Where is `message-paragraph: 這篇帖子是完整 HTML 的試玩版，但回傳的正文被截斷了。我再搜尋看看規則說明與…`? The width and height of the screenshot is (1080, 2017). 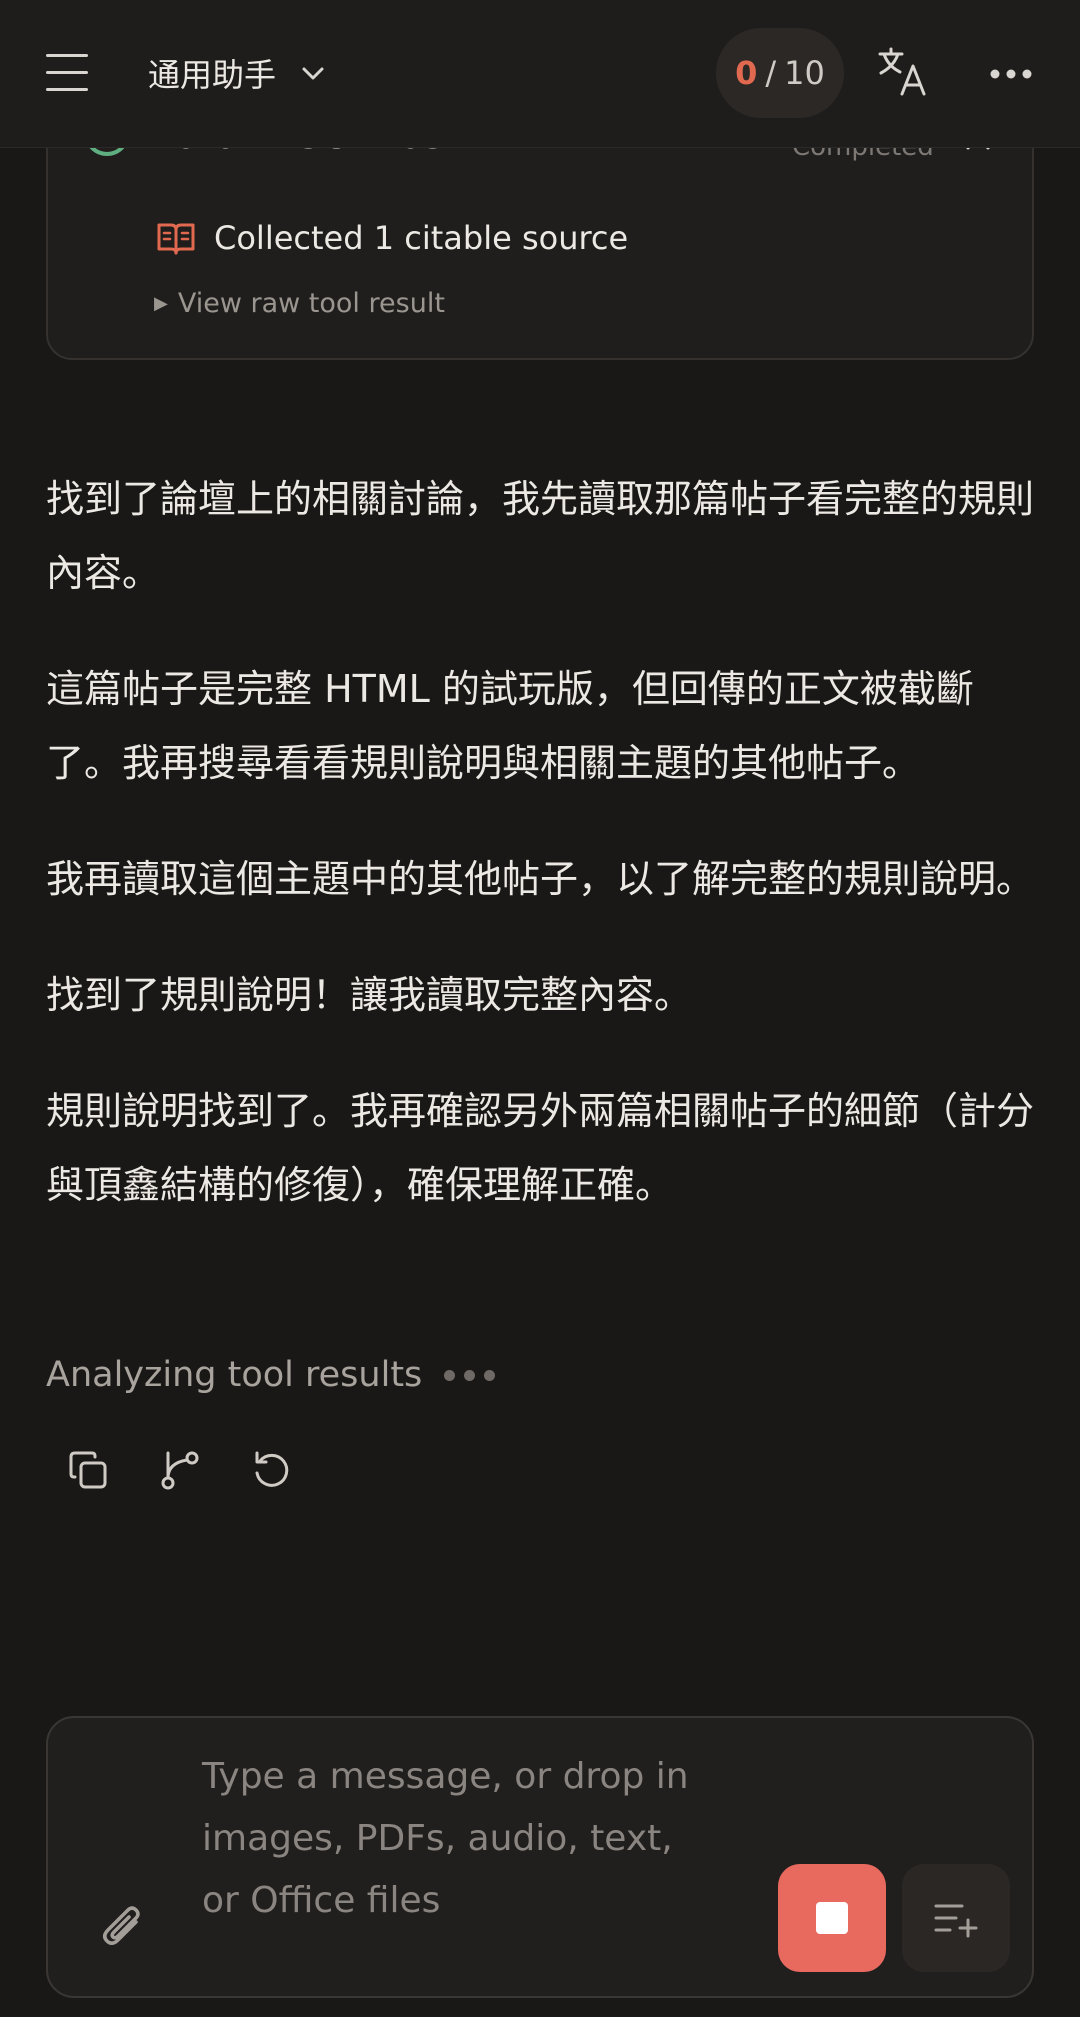 message-paragraph: 這篇帖子是完整 HTML 的試玩版，但回傳的正文被截斷了。我再搜尋看看規則說明與… is located at coordinates (510, 726).